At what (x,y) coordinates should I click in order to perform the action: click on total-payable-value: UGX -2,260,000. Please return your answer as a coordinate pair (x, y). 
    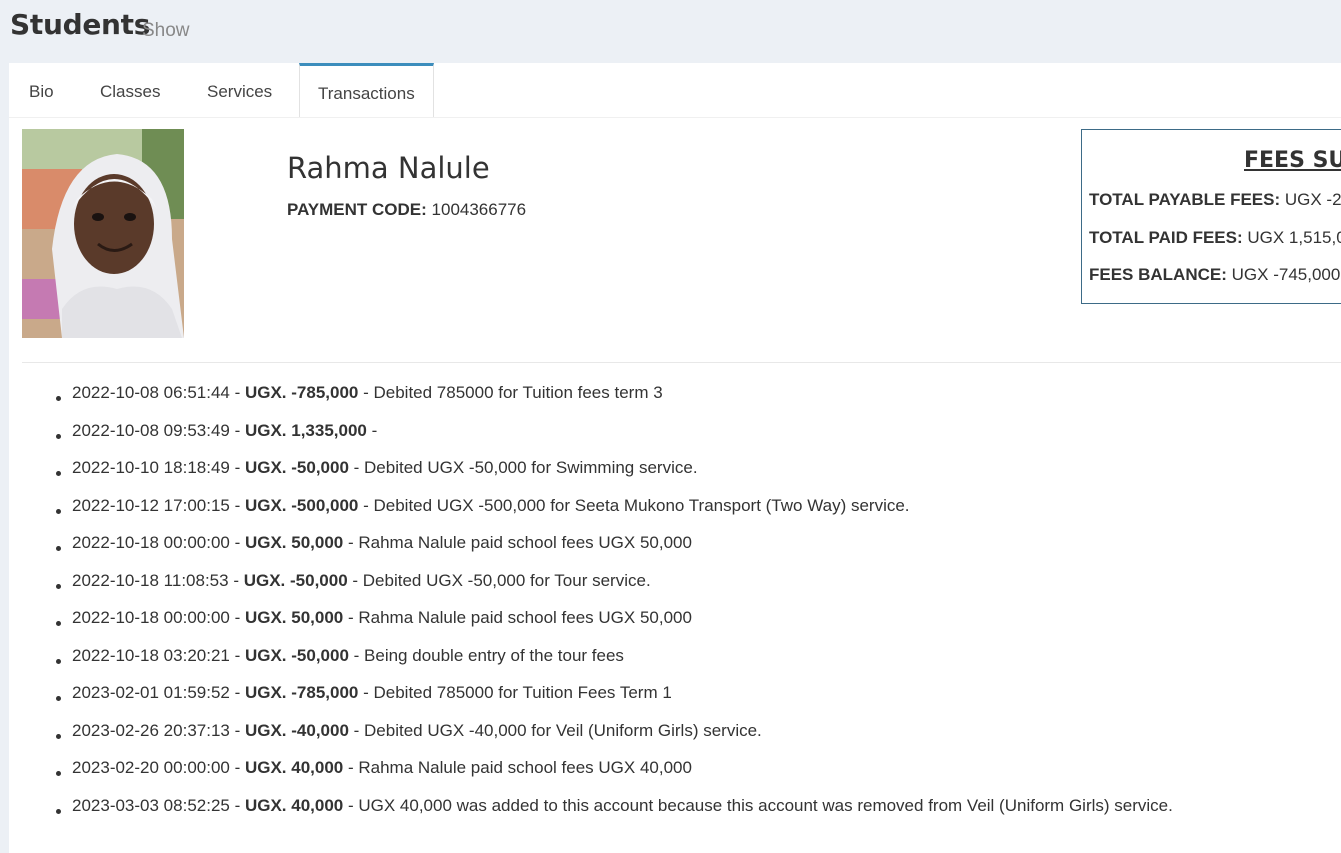
    Looking at the image, I should click on (1312, 199).